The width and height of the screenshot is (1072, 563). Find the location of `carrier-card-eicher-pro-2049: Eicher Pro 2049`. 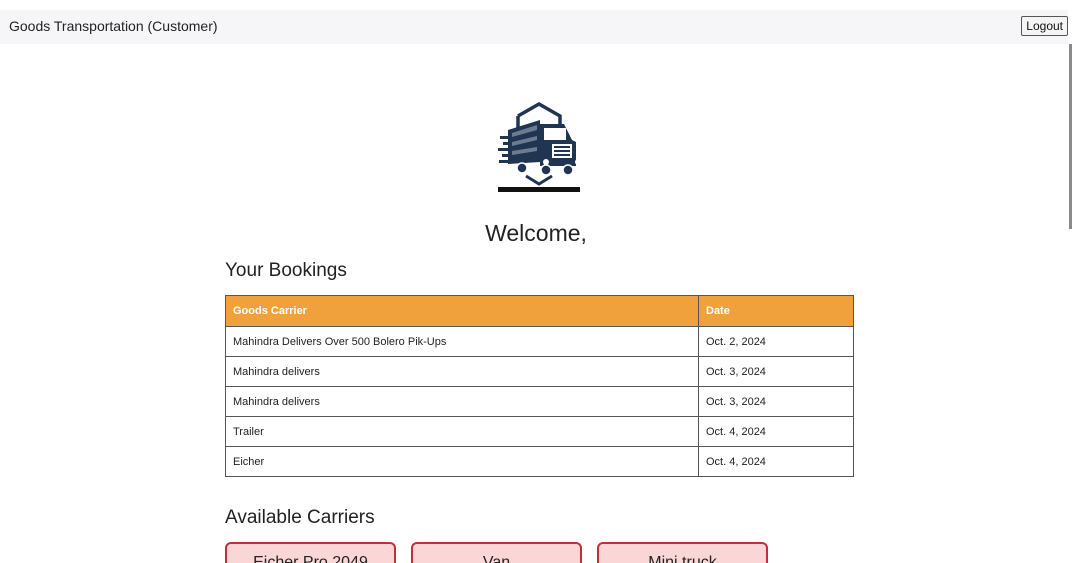

carrier-card-eicher-pro-2049: Eicher Pro 2049 is located at coordinates (310, 552).